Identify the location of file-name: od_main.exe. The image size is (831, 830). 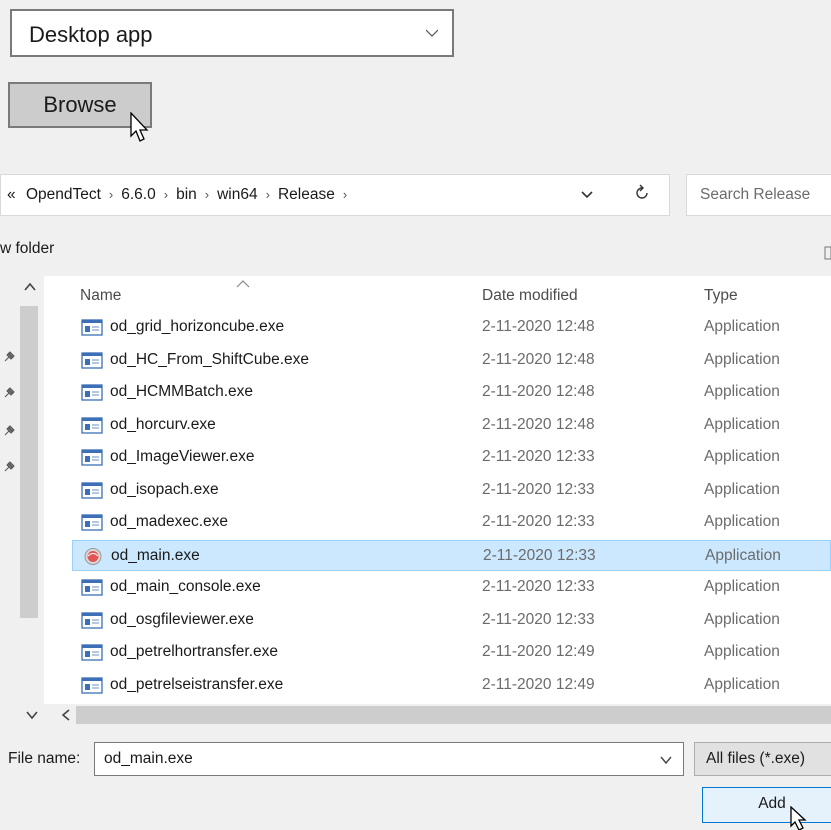
(155, 555).